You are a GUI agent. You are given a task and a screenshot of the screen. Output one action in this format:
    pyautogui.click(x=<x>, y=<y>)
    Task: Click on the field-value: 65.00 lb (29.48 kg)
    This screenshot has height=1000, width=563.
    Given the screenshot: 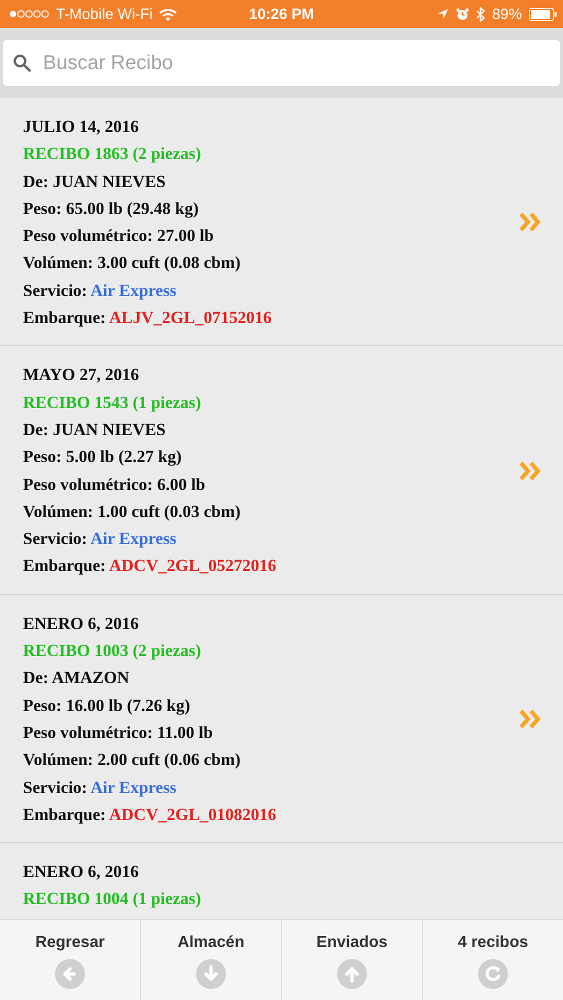 What is the action you would take?
    pyautogui.click(x=132, y=208)
    